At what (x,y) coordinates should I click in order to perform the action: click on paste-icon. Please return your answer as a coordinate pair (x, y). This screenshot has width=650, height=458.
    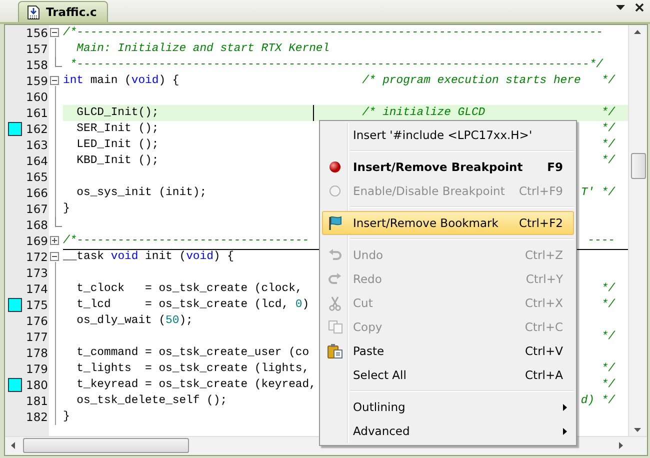
    Looking at the image, I should click on (335, 351).